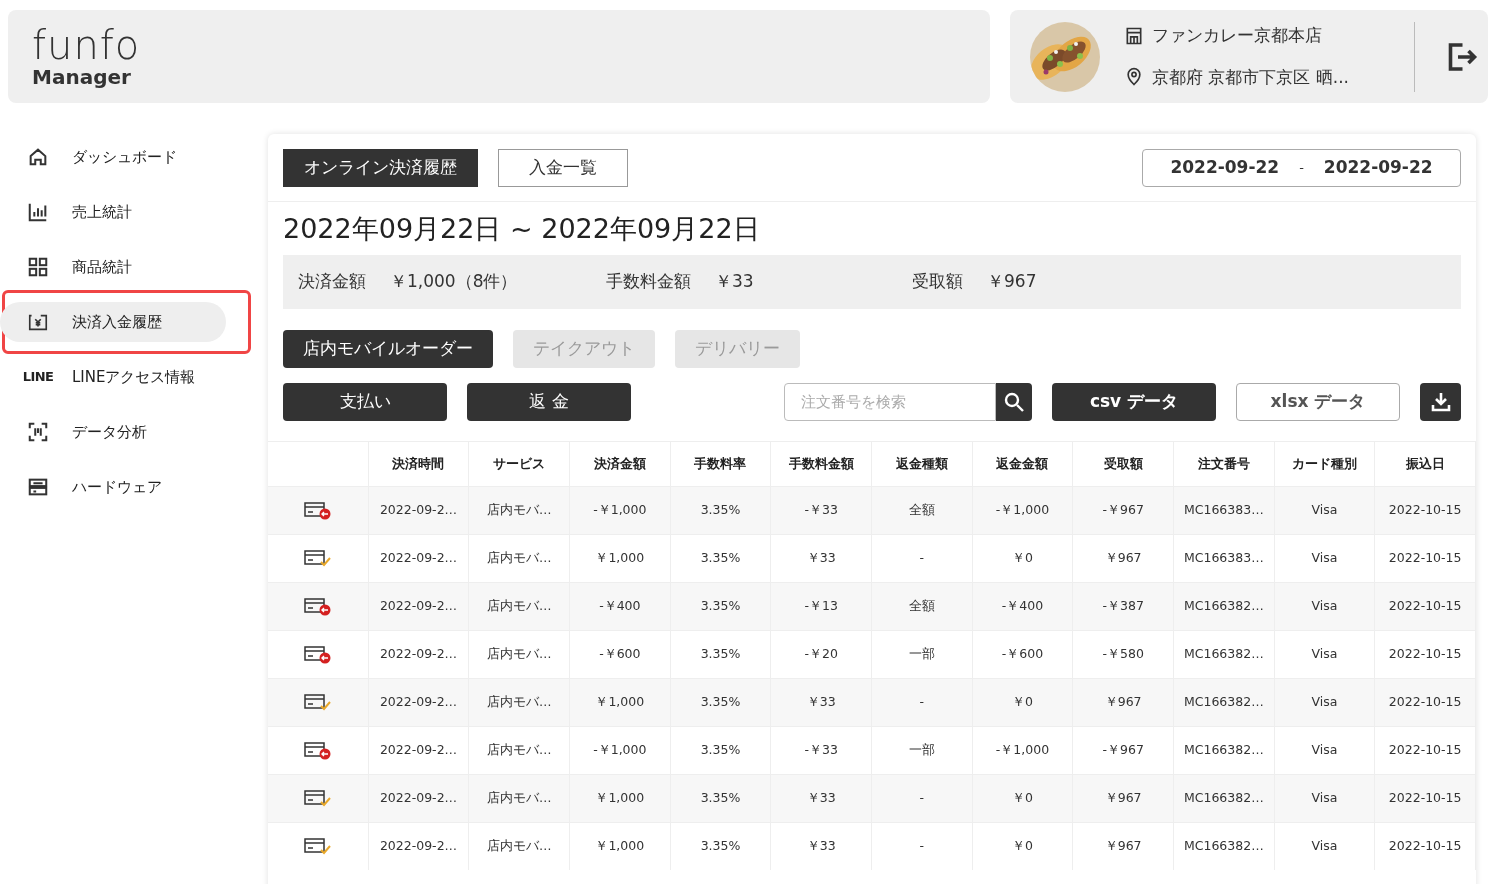 The image size is (1500, 884). Describe the element at coordinates (921, 750) in the screenshot. I see `table-cell: 一部` at that location.